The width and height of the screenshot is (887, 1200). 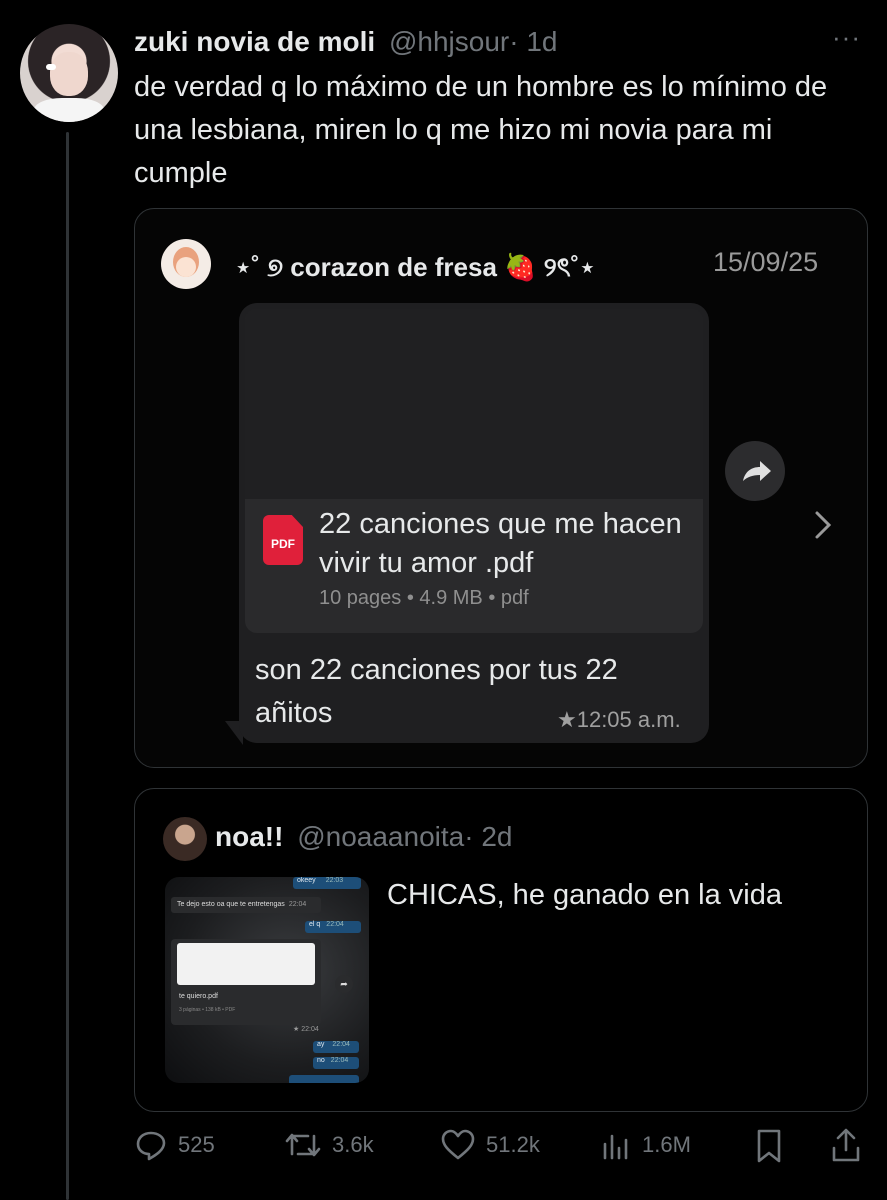 I want to click on thumb-msg-elq: el q, so click(x=315, y=924).